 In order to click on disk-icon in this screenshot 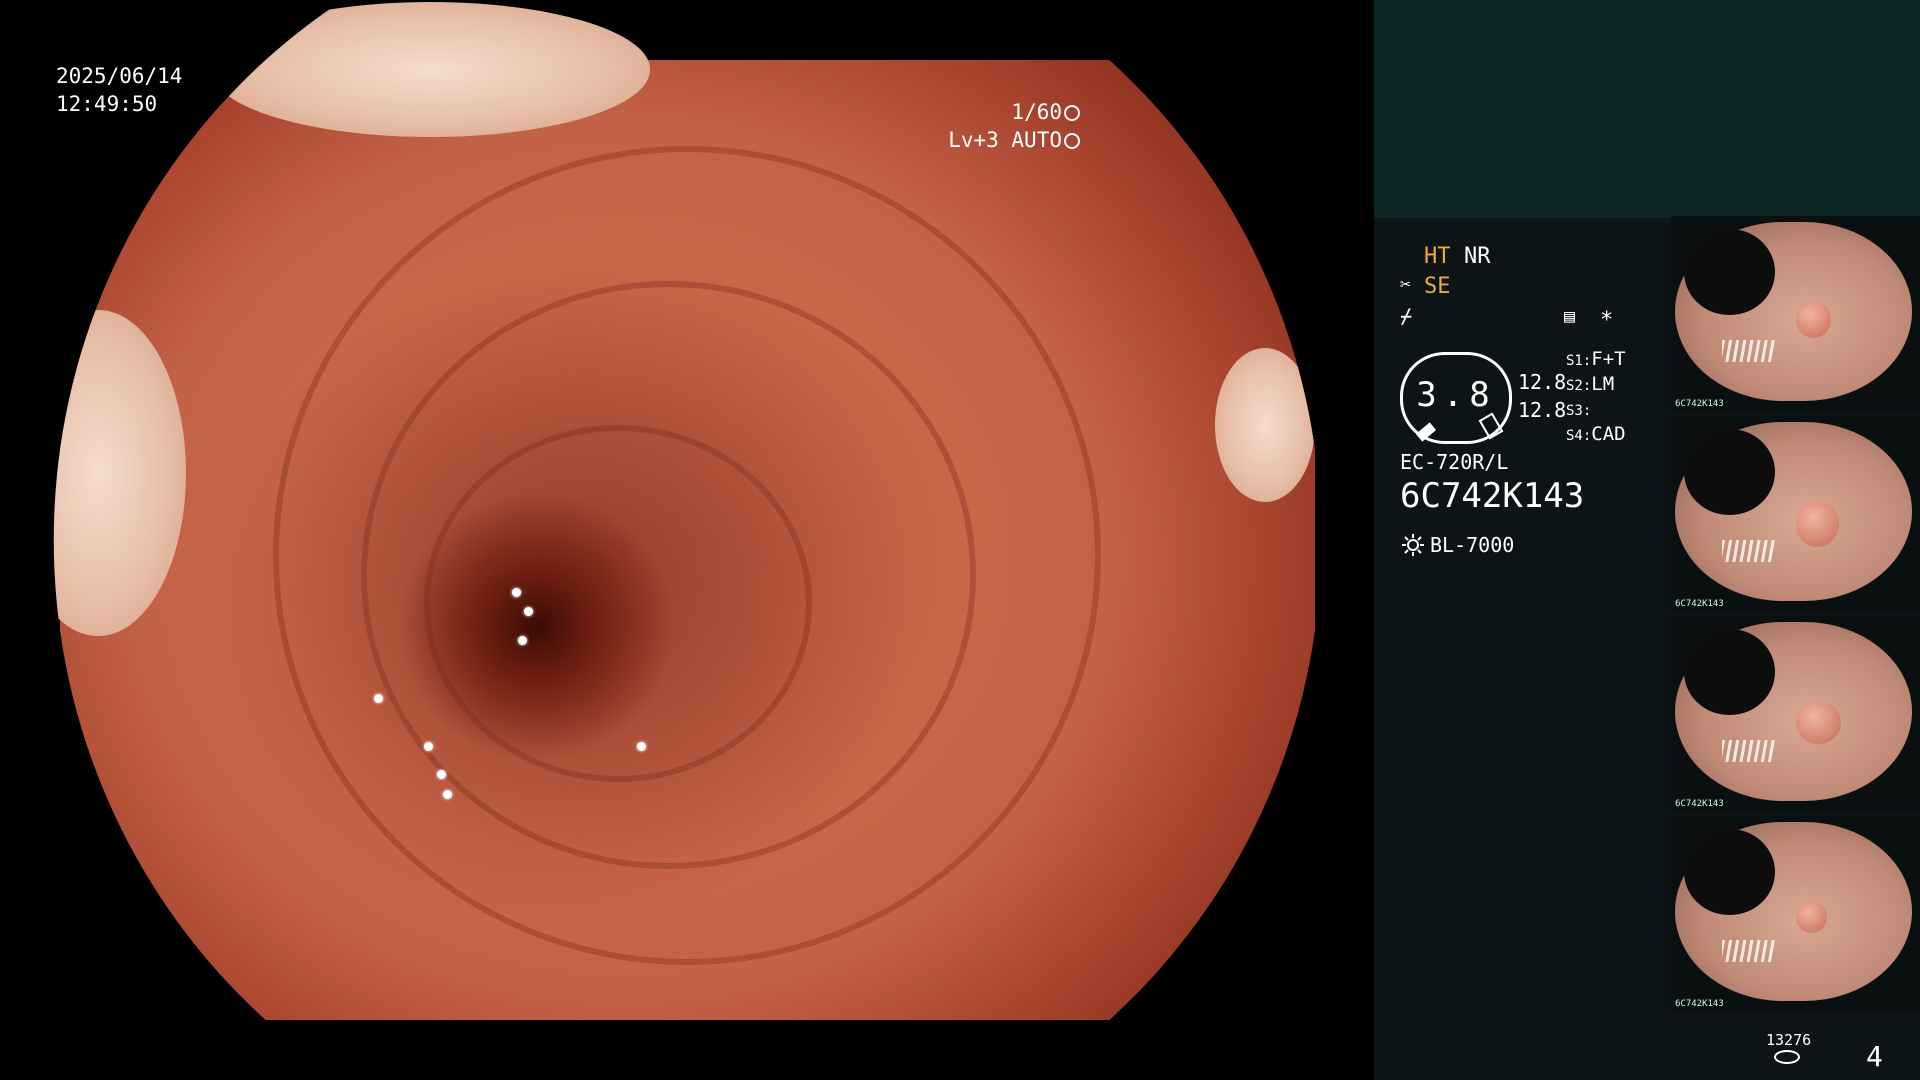, I will do `click(1787, 1057)`.